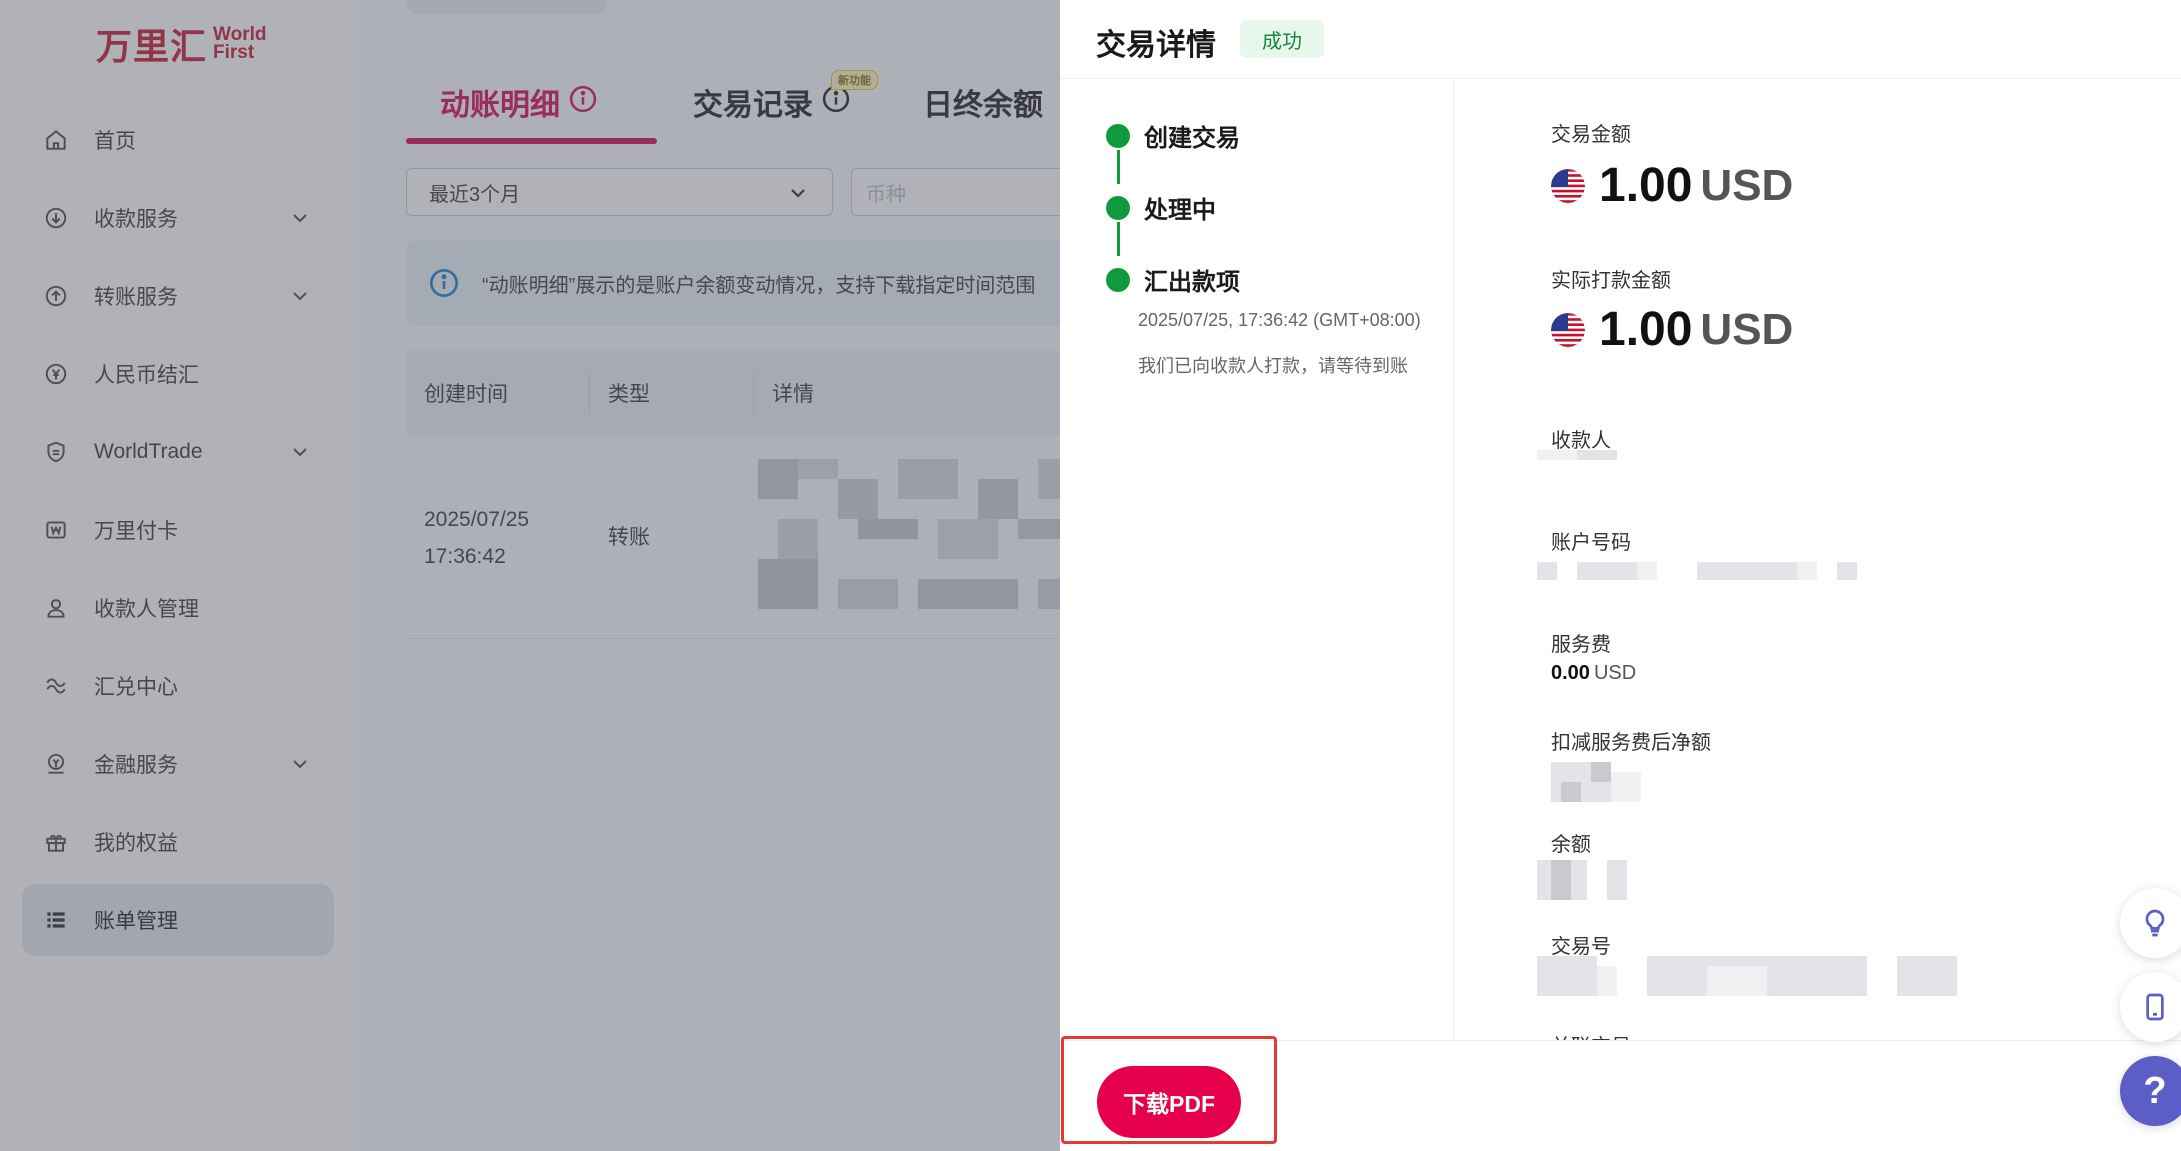 The width and height of the screenshot is (2181, 1151). What do you see at coordinates (1631, 743) in the screenshot?
I see `net-amount-label: 扣减服务费后净额` at bounding box center [1631, 743].